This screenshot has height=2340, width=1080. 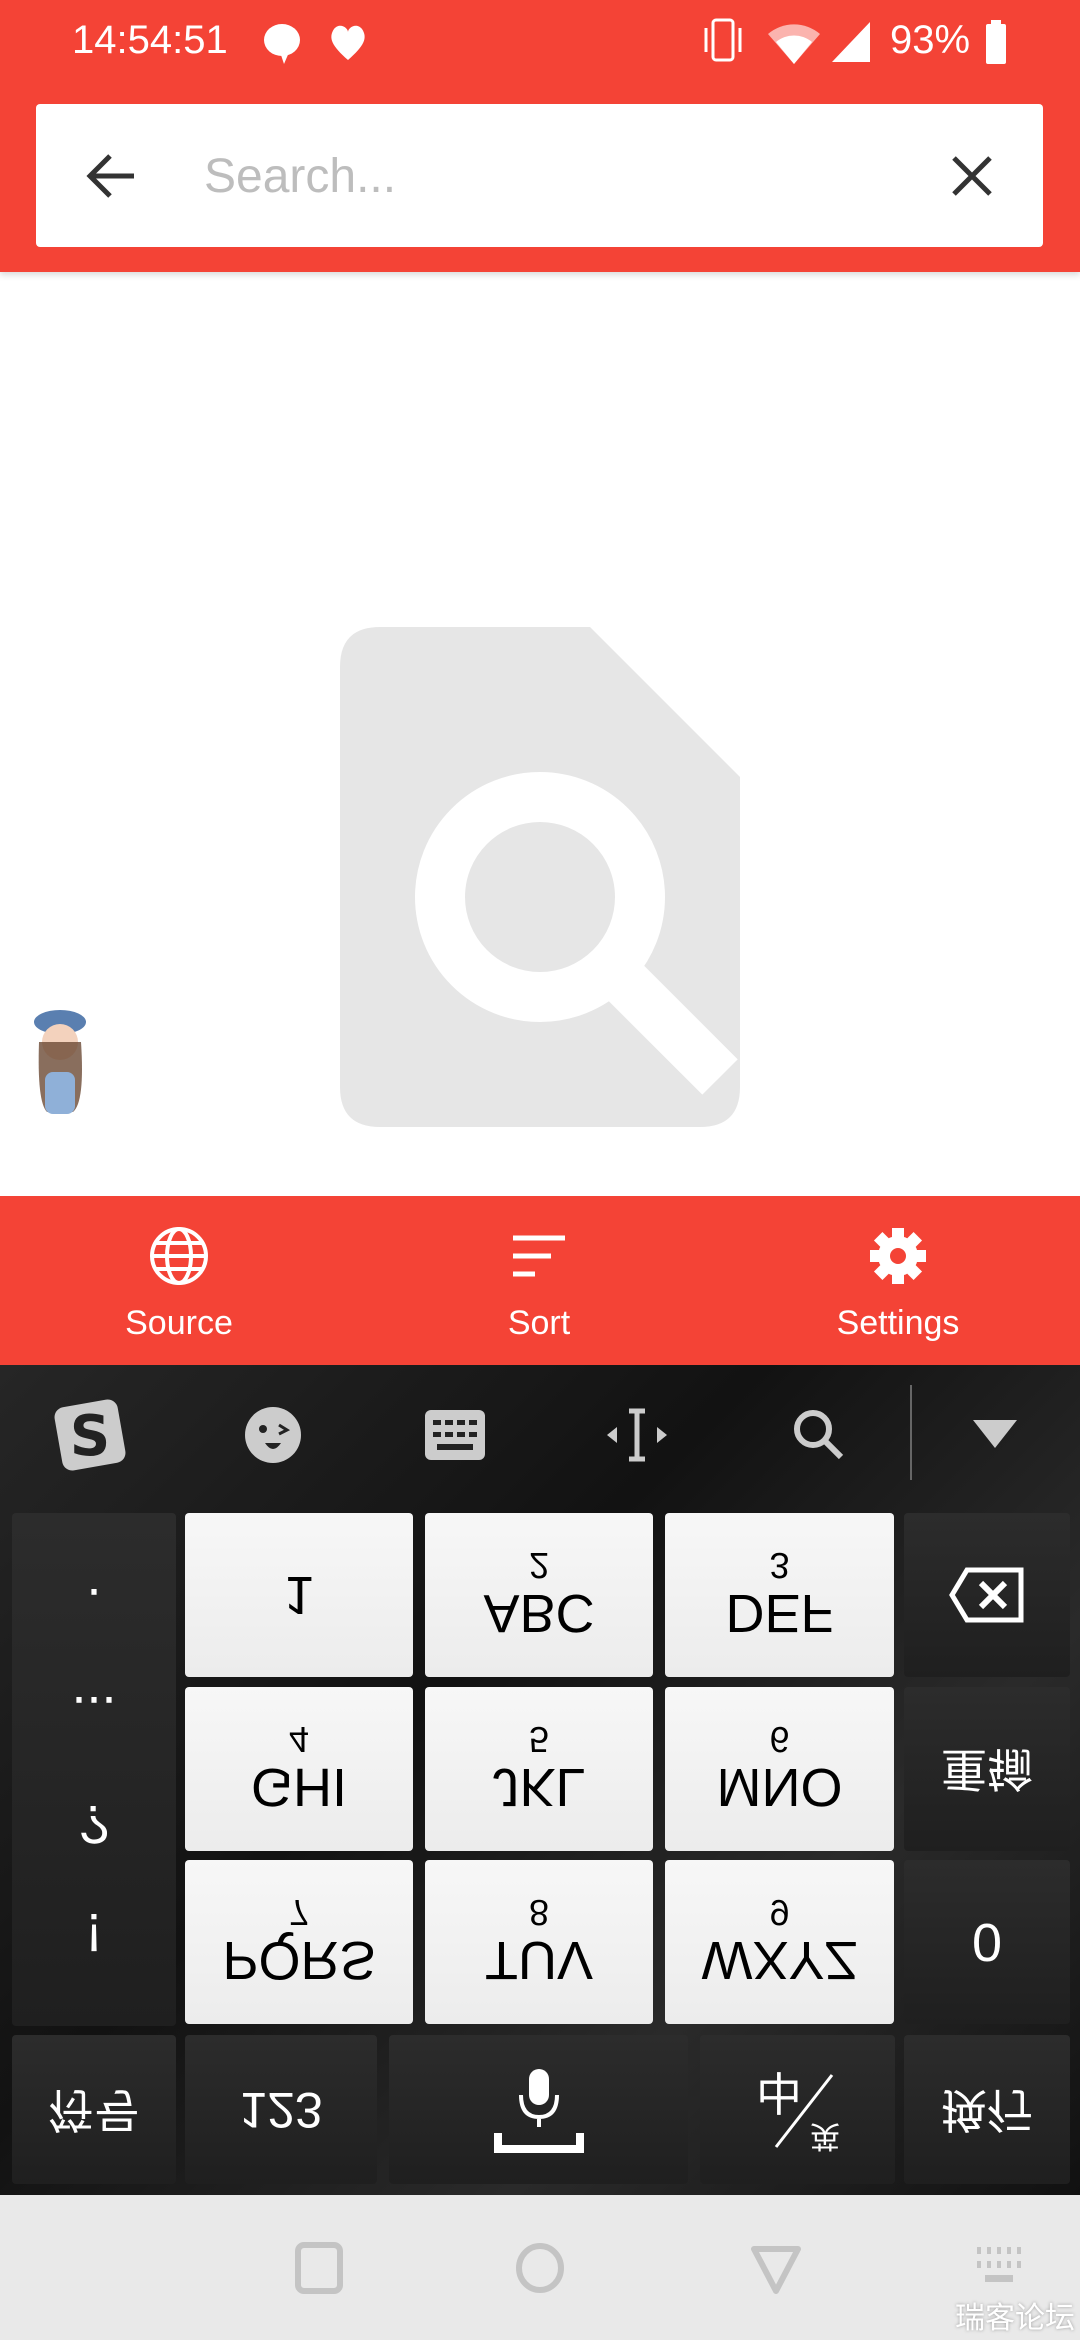 I want to click on settings-label: Settings, so click(x=898, y=1323).